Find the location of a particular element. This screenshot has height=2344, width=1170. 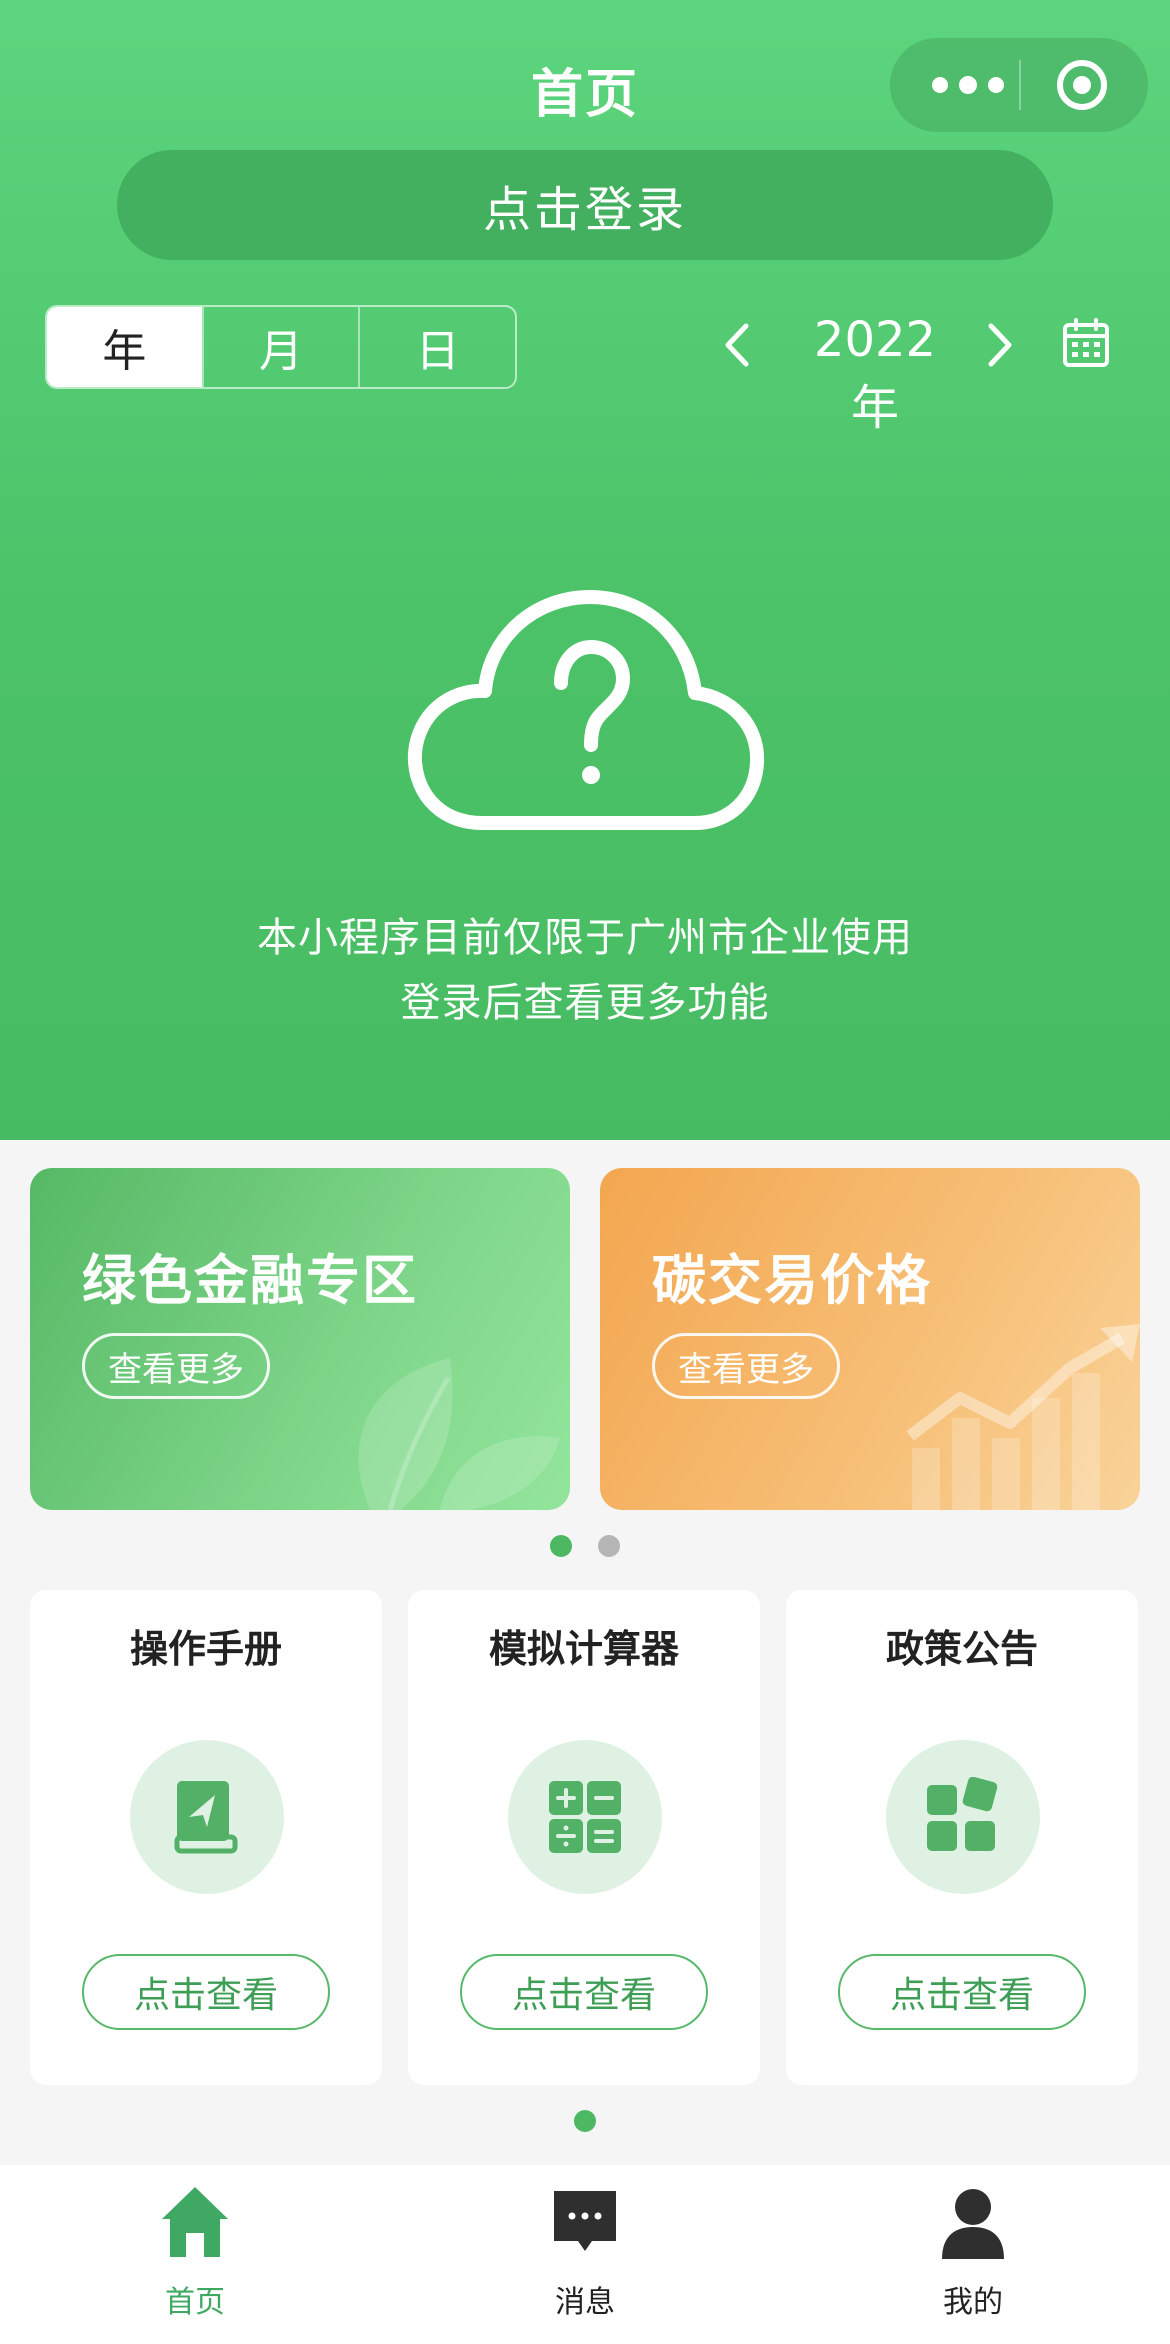

banner-title: 碳交易价格 is located at coordinates (792, 1280).